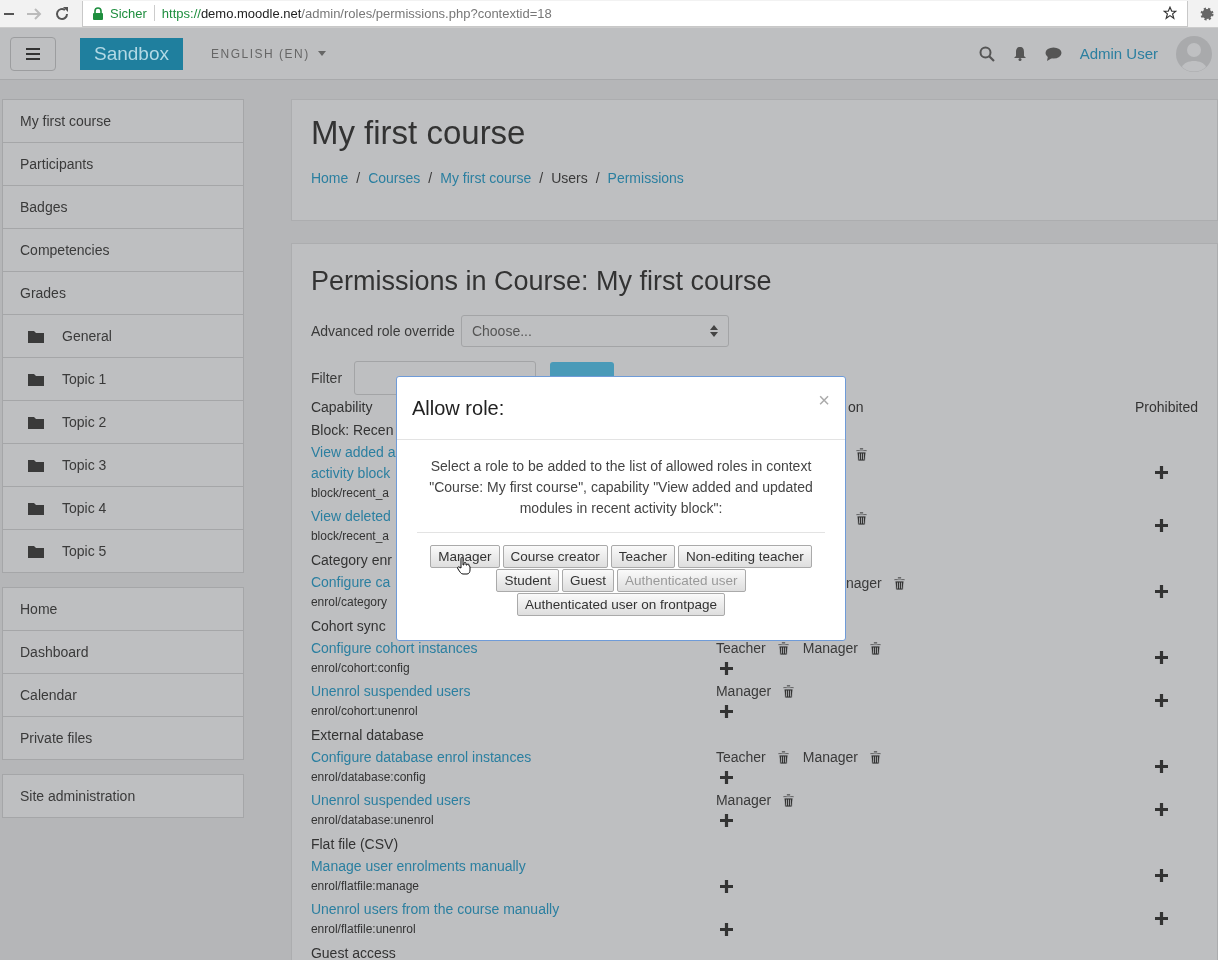 The height and width of the screenshot is (960, 1218). I want to click on override-label: Advanced role override, so click(382, 331).